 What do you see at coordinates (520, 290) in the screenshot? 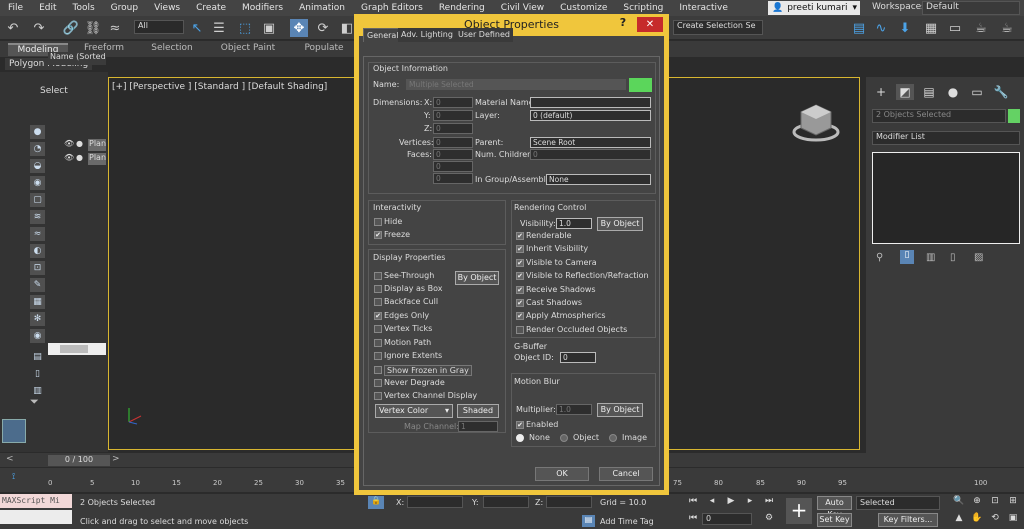
I see `receive-shadows-checkbox: ✔` at bounding box center [520, 290].